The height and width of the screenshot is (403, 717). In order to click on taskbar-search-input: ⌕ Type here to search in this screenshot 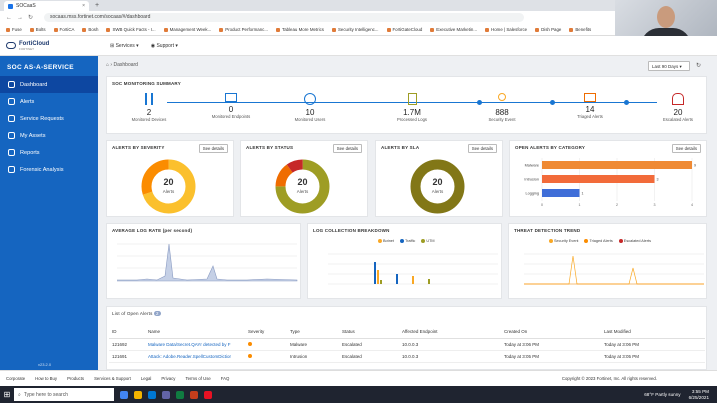, I will do `click(64, 394)`.